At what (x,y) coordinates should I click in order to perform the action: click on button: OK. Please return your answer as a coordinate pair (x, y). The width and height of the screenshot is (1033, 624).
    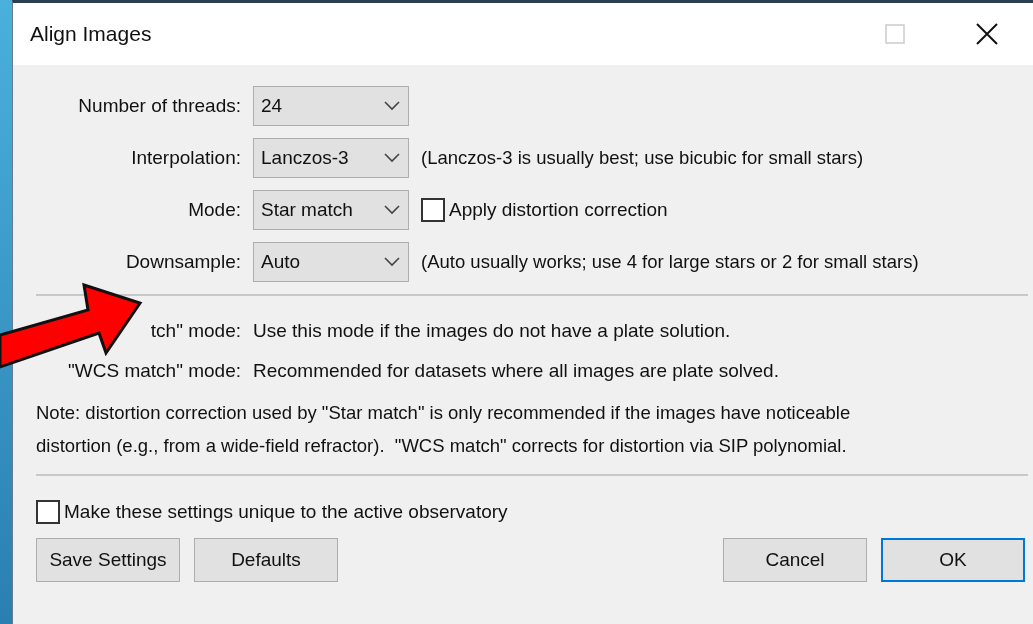
    Looking at the image, I should click on (953, 560).